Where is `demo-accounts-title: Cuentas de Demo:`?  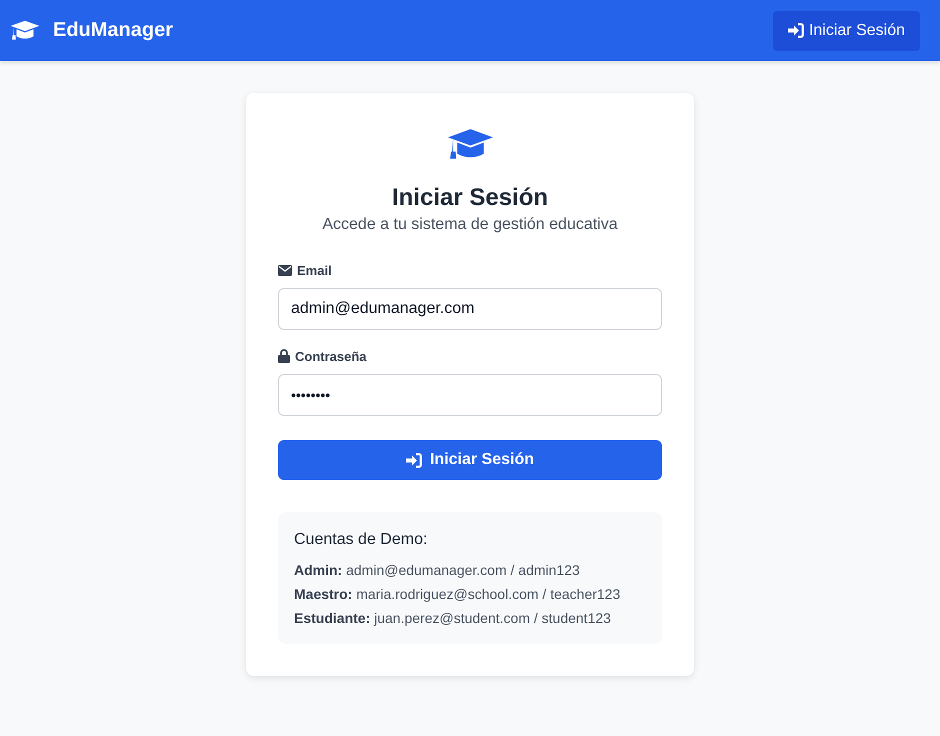
demo-accounts-title: Cuentas de Demo: is located at coordinates (361, 540).